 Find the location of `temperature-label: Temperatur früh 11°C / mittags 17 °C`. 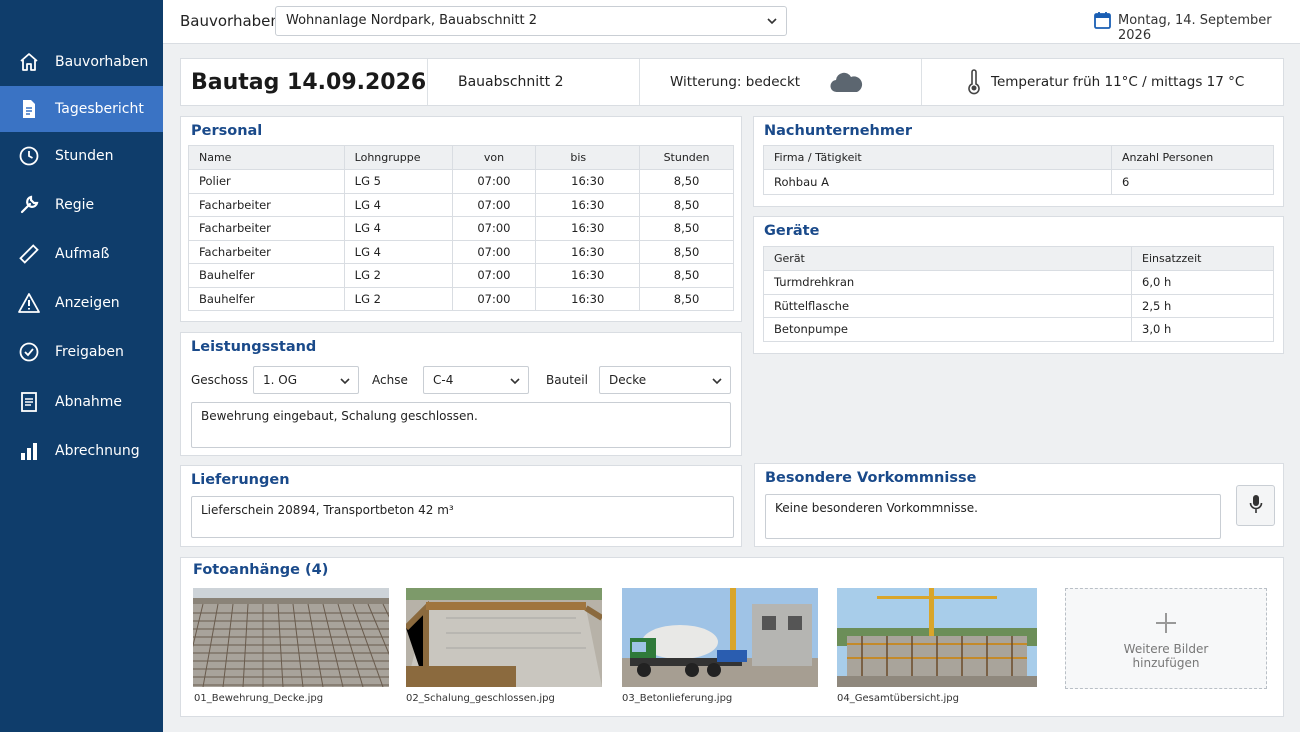

temperature-label: Temperatur früh 11°C / mittags 17 °C is located at coordinates (1118, 82).